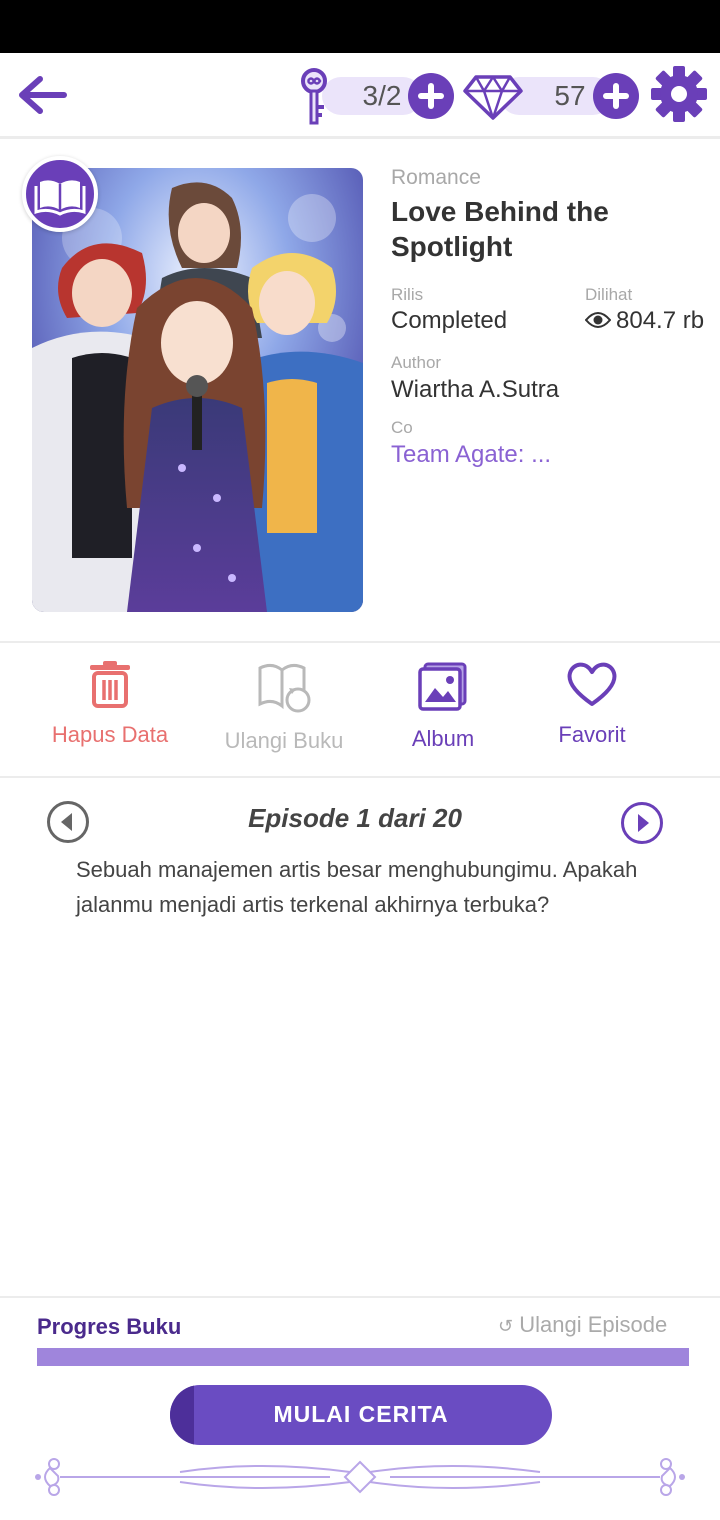 This screenshot has width=720, height=1520. I want to click on favorite-button: Favorit, so click(592, 710).